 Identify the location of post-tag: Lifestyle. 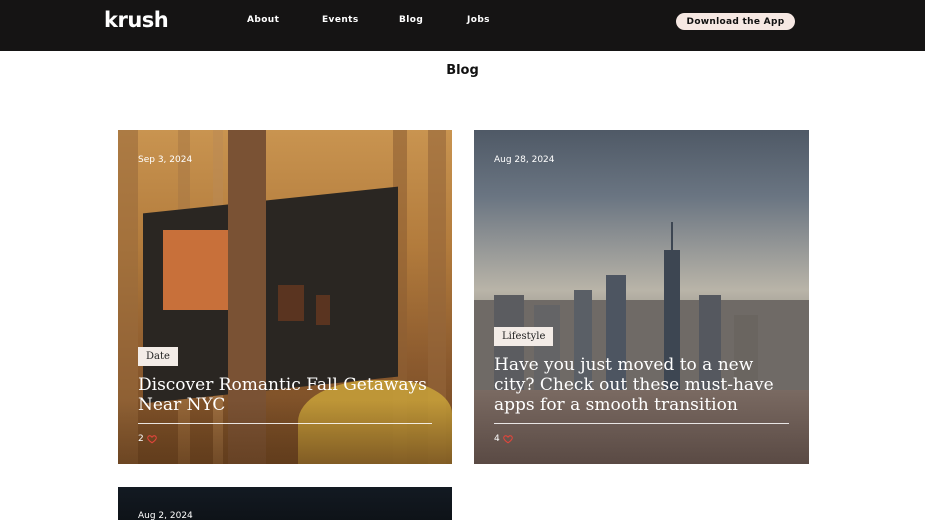
(524, 336).